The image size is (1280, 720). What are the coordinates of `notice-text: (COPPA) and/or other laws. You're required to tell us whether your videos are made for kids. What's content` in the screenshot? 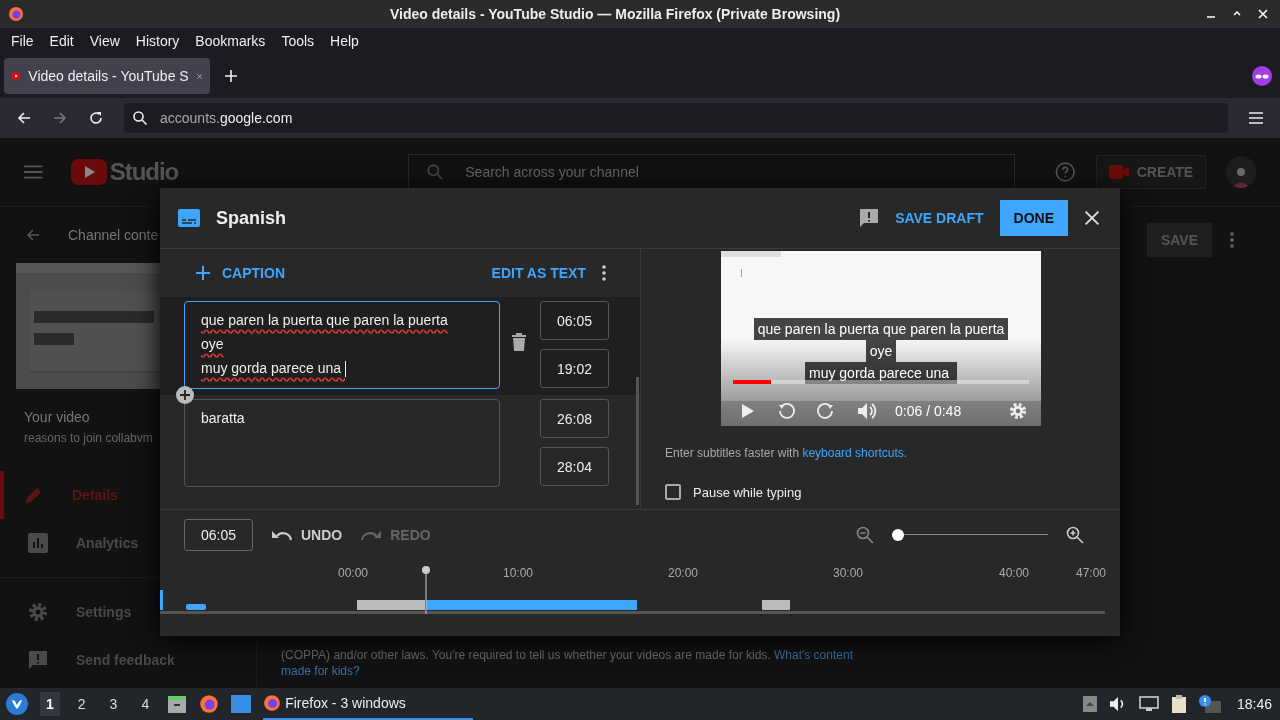 It's located at (567, 655).